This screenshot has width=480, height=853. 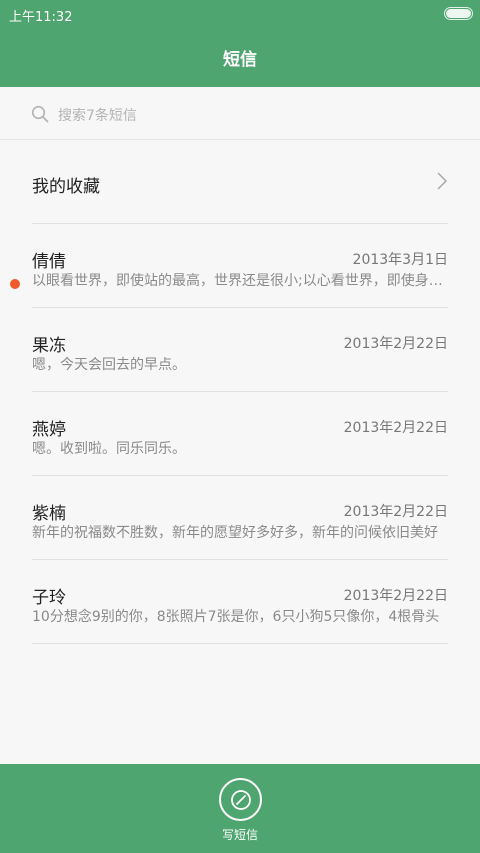 I want to click on search-input: 搜索7条短信, so click(x=97, y=115).